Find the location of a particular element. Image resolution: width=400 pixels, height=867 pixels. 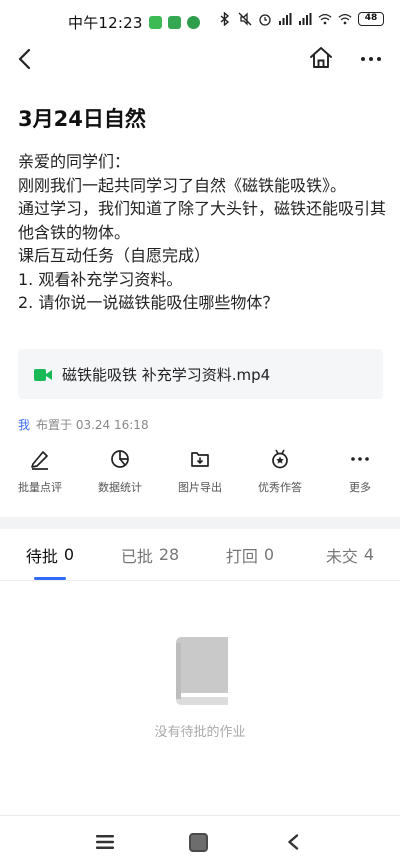

tab-count: 28 is located at coordinates (169, 554).